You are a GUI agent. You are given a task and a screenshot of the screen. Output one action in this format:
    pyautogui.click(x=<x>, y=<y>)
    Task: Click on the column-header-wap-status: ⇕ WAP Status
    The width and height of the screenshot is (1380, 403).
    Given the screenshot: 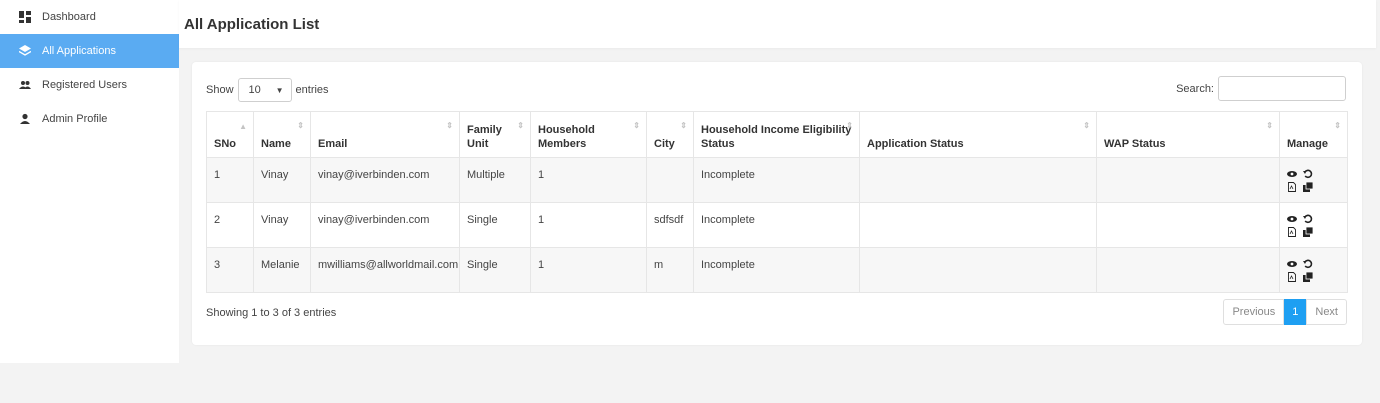 What is the action you would take?
    pyautogui.click(x=1188, y=134)
    